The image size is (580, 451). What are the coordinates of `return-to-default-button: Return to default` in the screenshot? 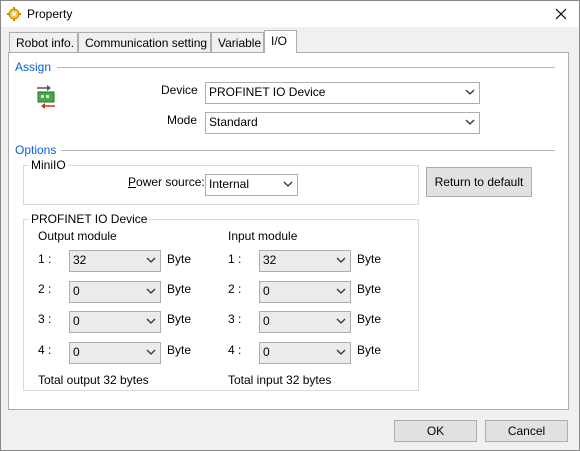 It's located at (479, 182).